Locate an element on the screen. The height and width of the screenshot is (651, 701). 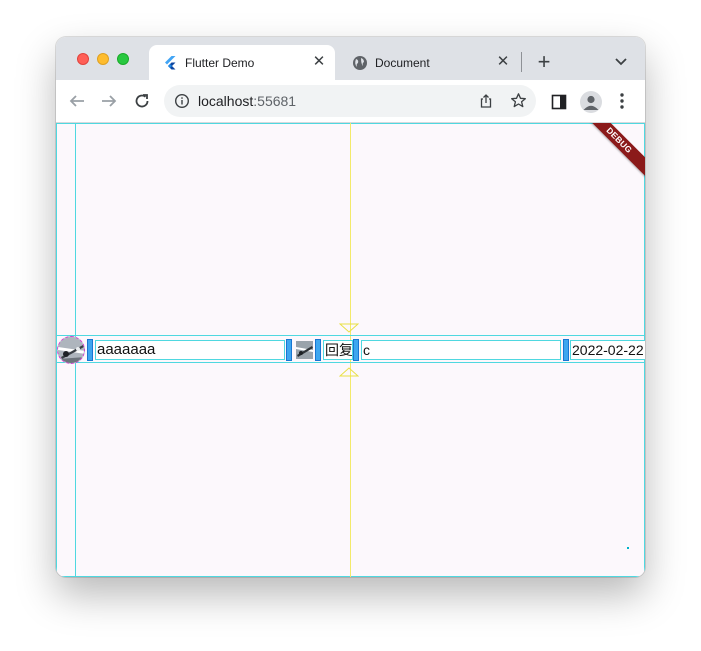
tab-title: Document is located at coordinates (402, 63).